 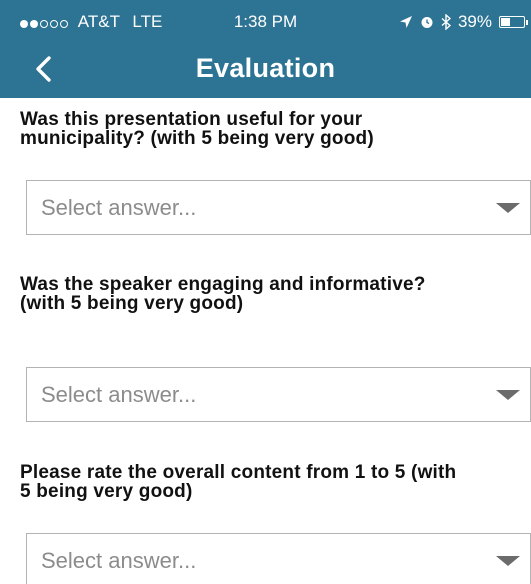 What do you see at coordinates (446, 22) in the screenshot?
I see `bluetooth-icon` at bounding box center [446, 22].